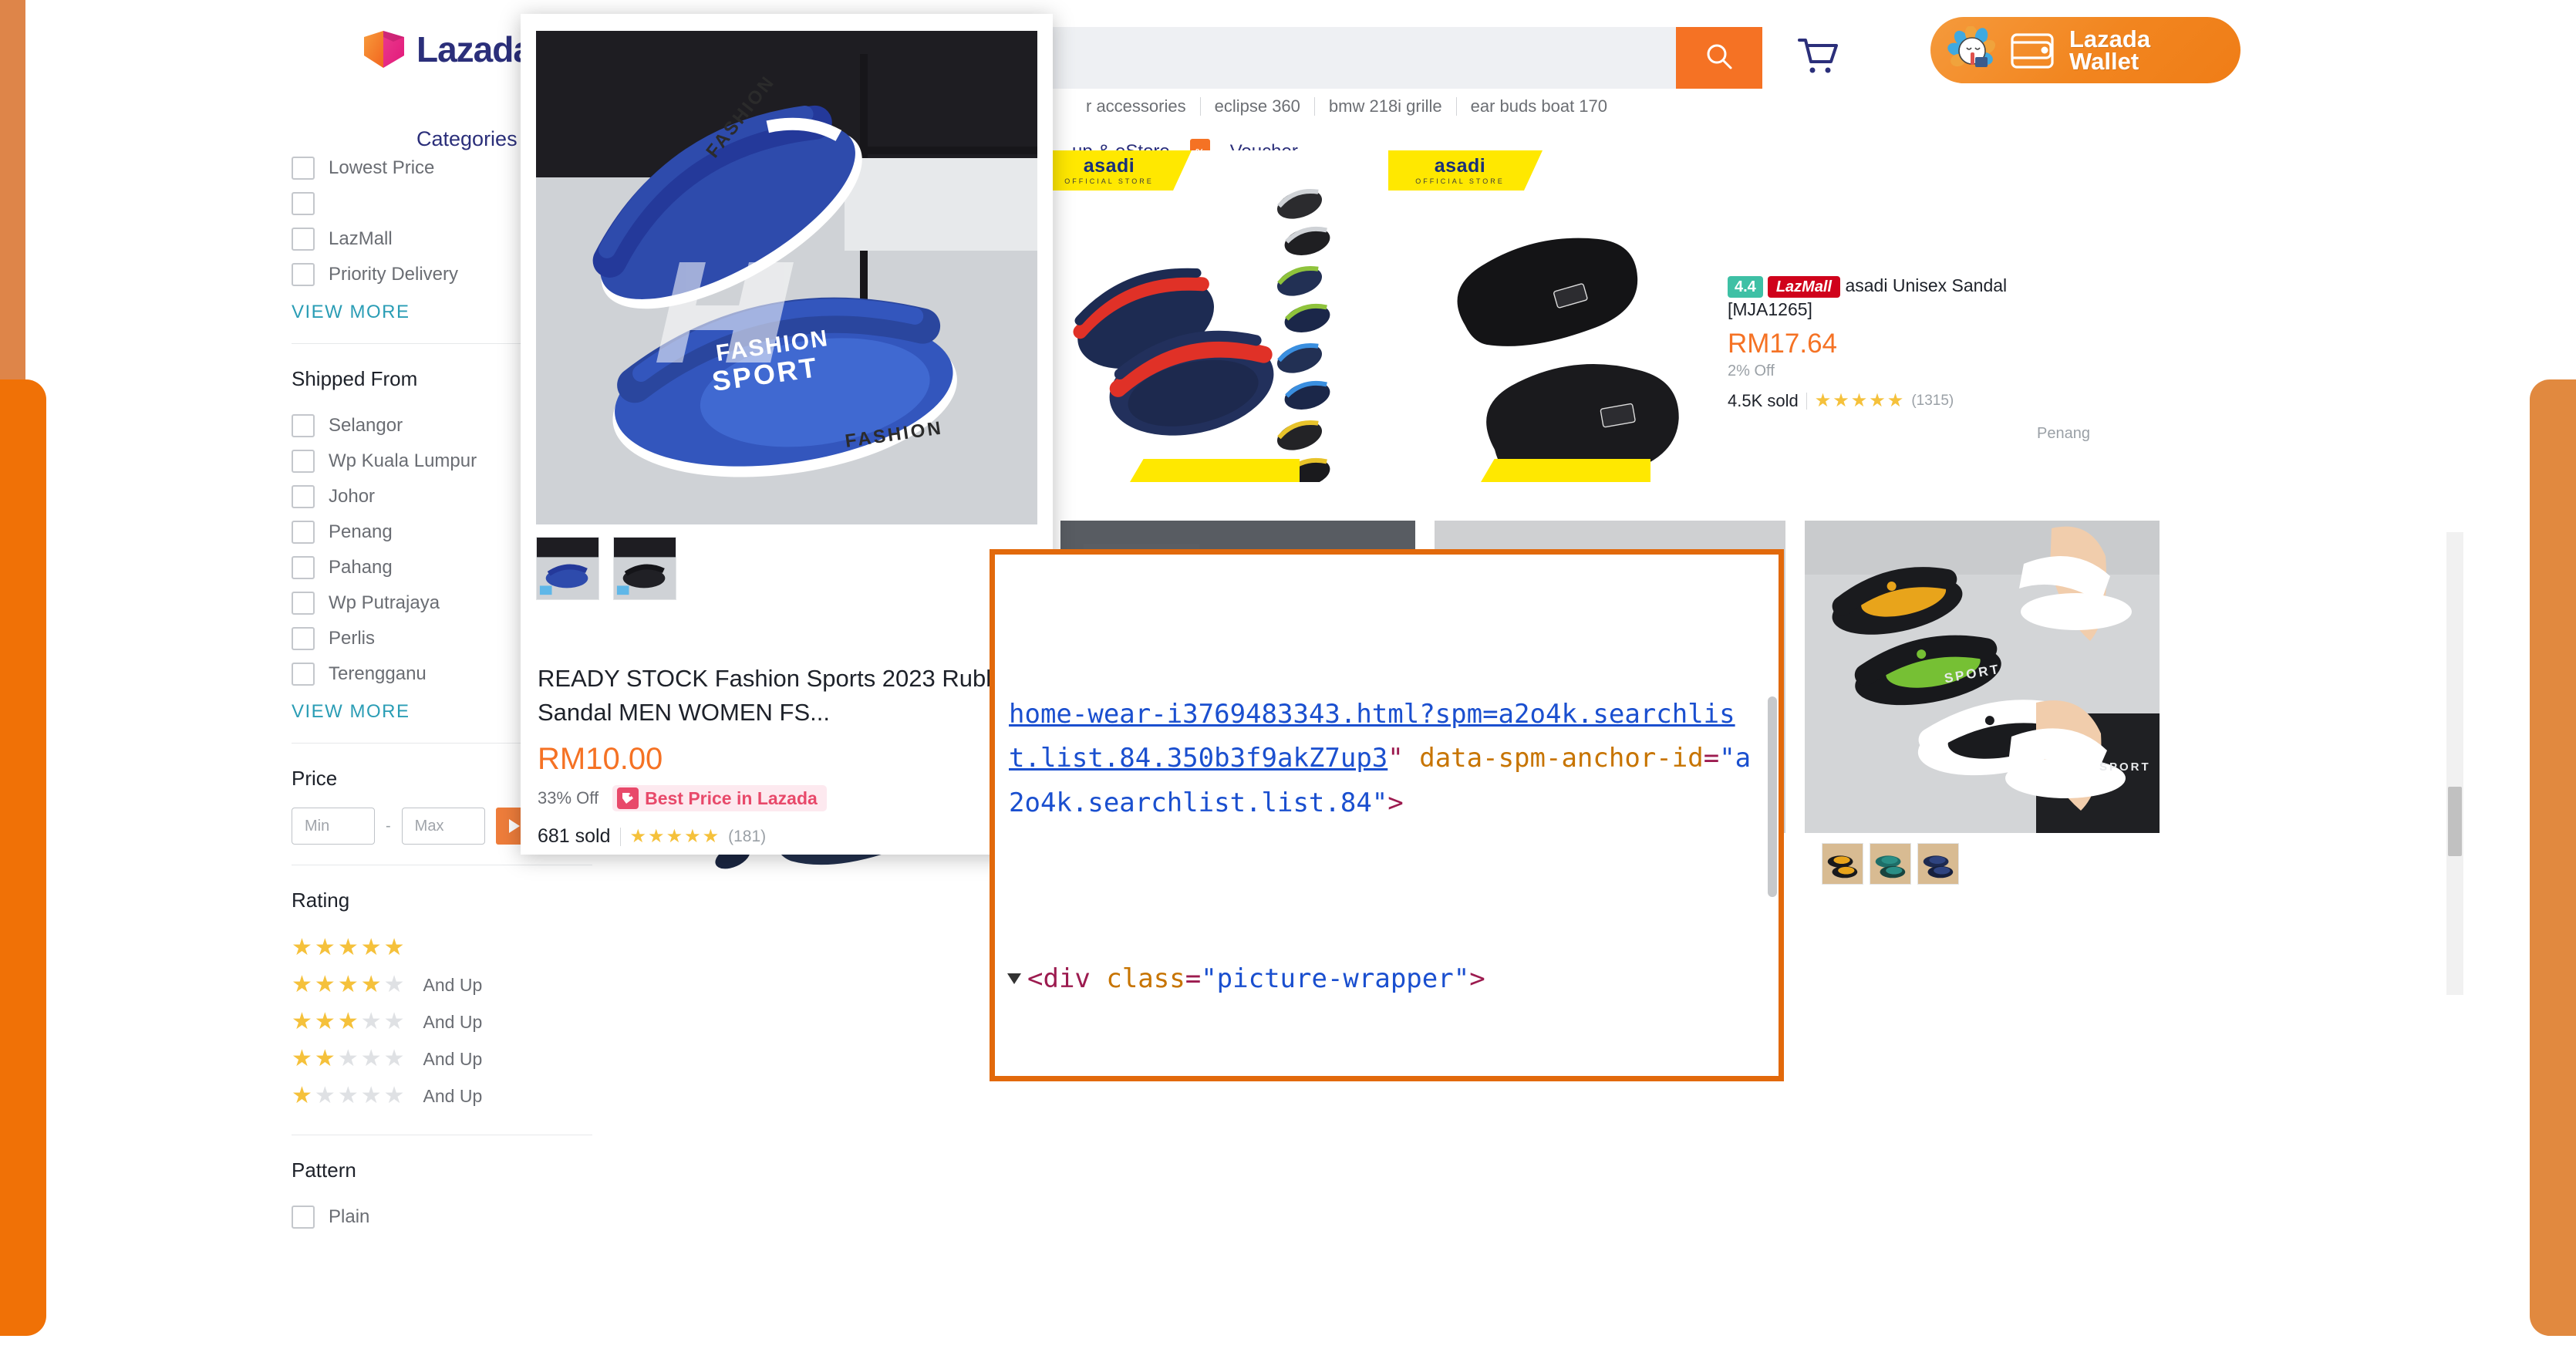 The height and width of the screenshot is (1359, 2576). What do you see at coordinates (478, 1217) in the screenshot?
I see `pattern-plain: Plain` at bounding box center [478, 1217].